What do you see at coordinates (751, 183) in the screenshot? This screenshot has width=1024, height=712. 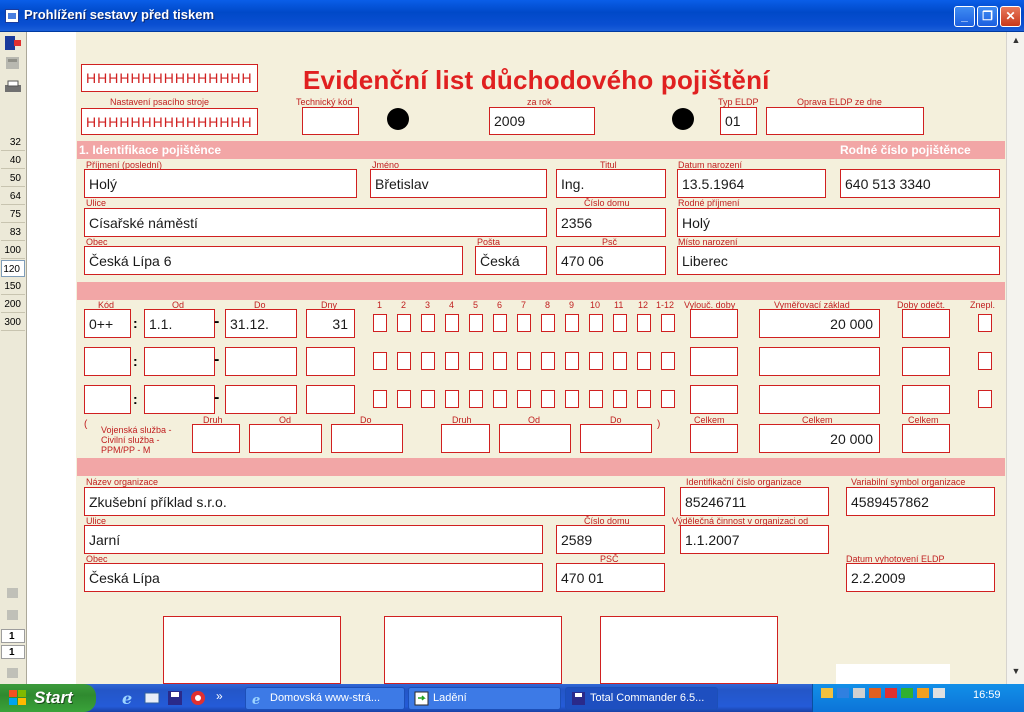 I see `birthdate-field: 13.5.1964` at bounding box center [751, 183].